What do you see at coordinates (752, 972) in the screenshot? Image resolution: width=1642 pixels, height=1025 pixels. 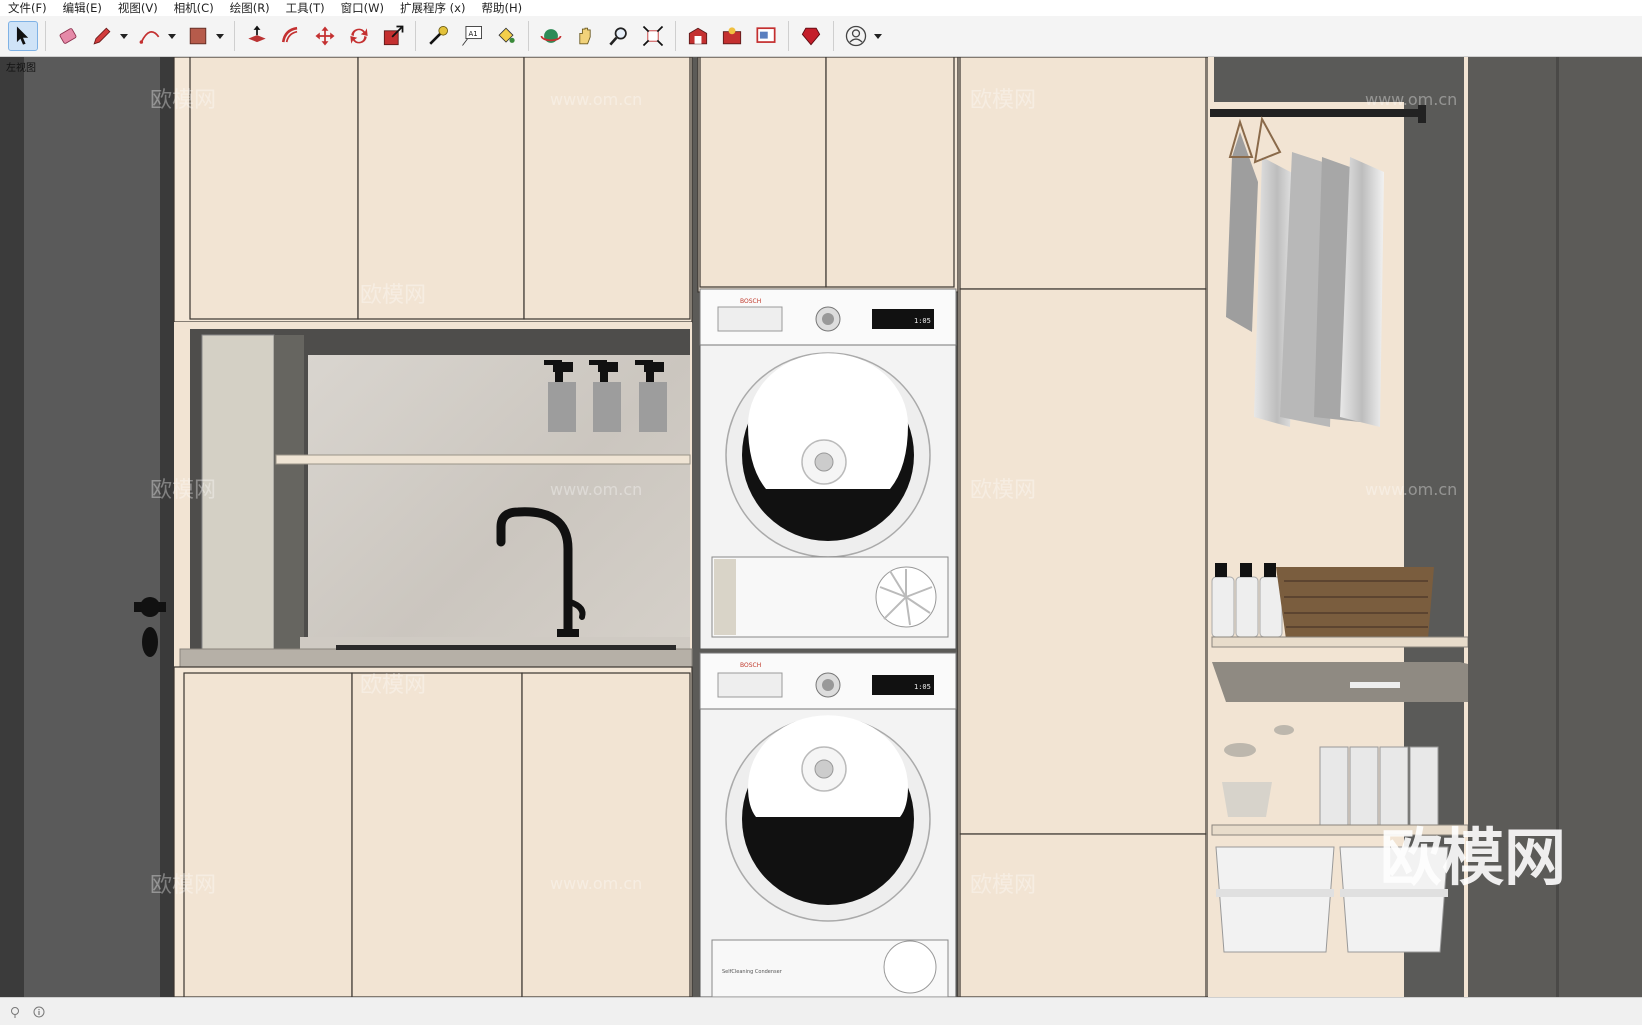 I see `dryer-caption: SelfCleaning Condenser` at bounding box center [752, 972].